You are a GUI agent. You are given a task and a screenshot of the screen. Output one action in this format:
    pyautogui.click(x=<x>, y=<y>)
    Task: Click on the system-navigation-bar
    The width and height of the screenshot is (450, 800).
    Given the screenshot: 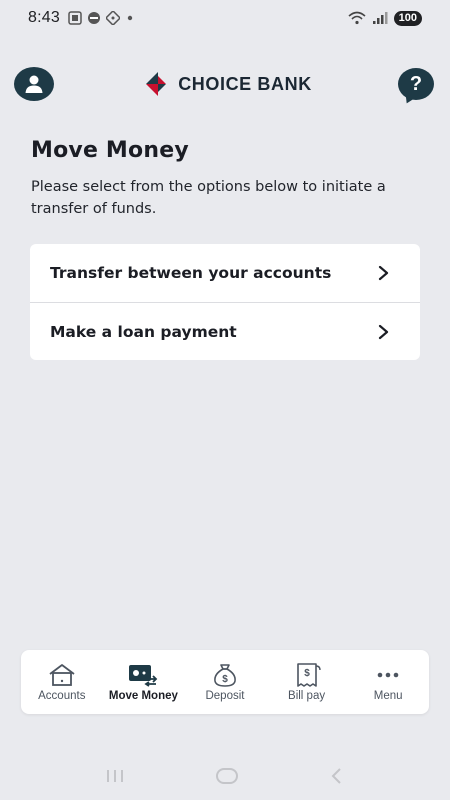 What is the action you would take?
    pyautogui.click(x=225, y=776)
    